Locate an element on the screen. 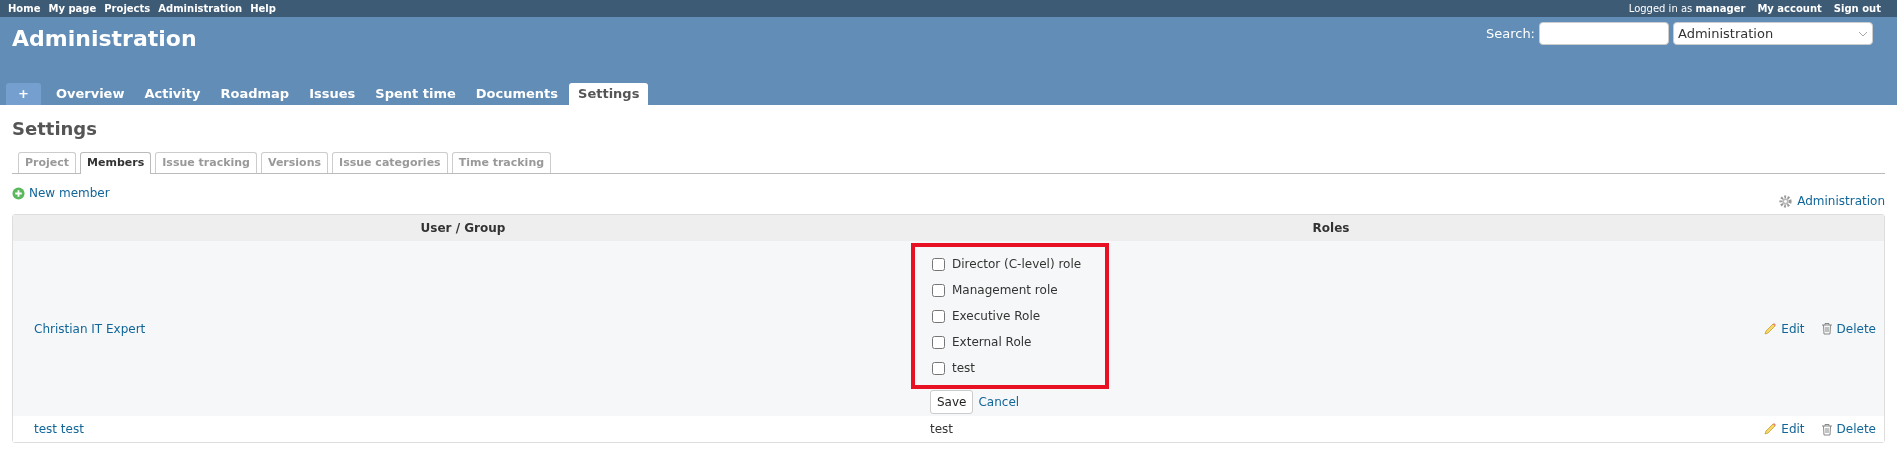 The height and width of the screenshot is (460, 1897). page-heading: Settings is located at coordinates (55, 129).